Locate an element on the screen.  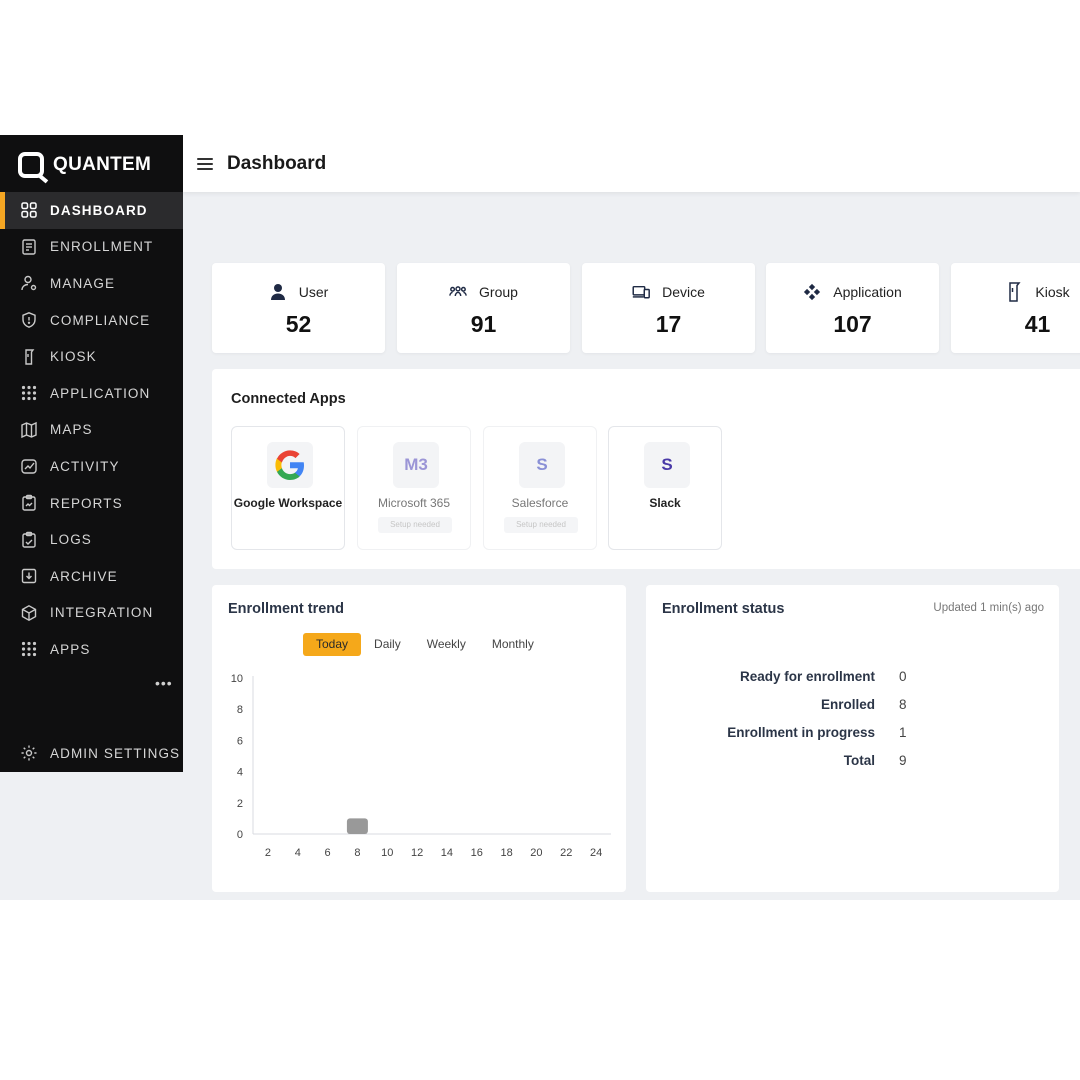
google-logo-icon is located at coordinates (290, 465).